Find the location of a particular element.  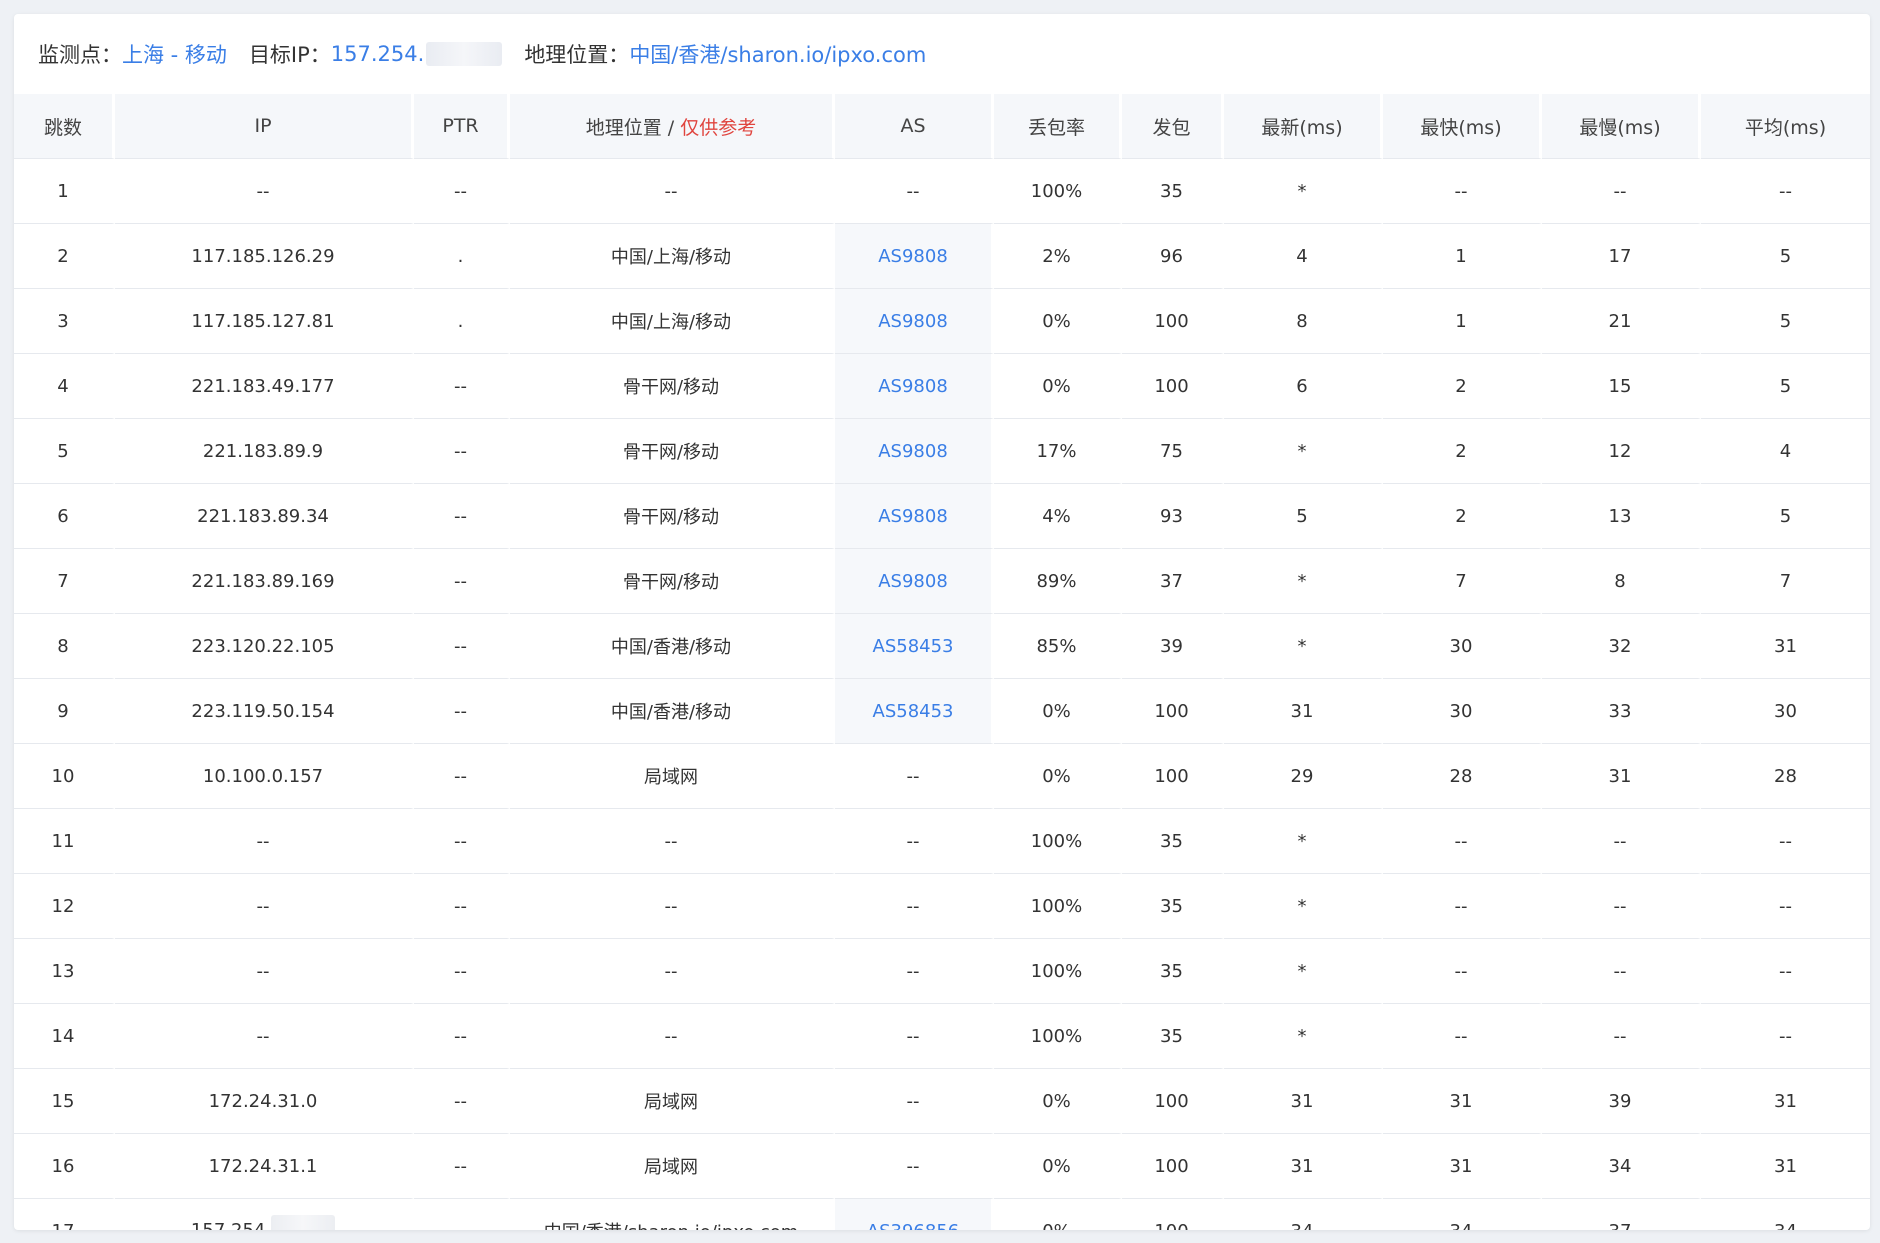

cell-avg: 28 is located at coordinates (1785, 775).